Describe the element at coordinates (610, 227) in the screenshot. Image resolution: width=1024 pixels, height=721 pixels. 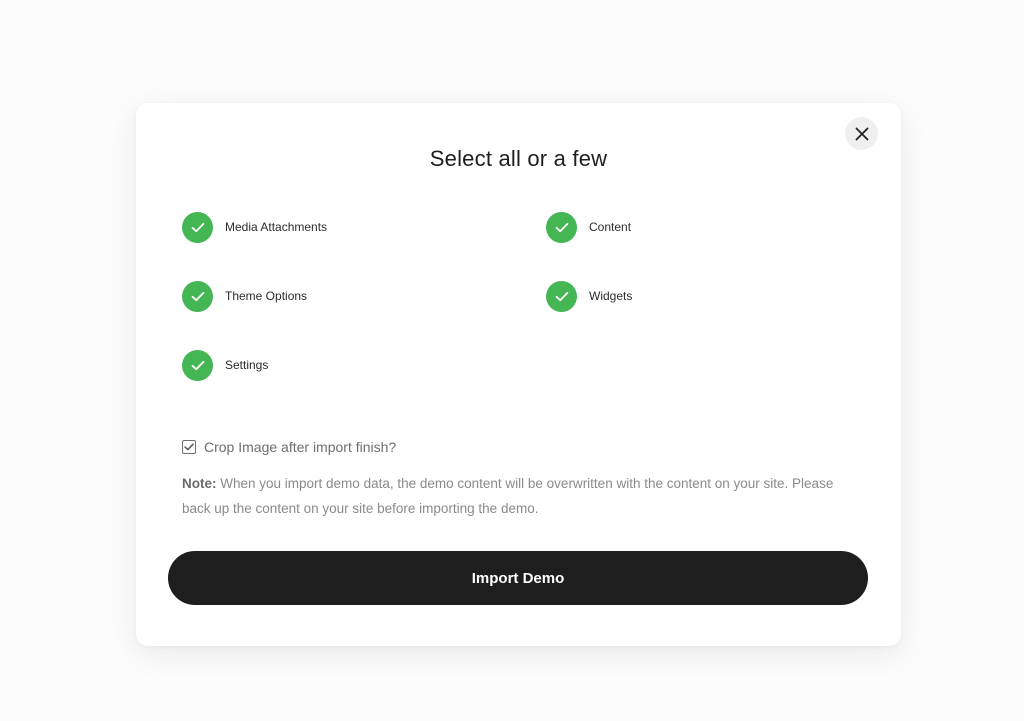
I see `option-label: Content` at that location.